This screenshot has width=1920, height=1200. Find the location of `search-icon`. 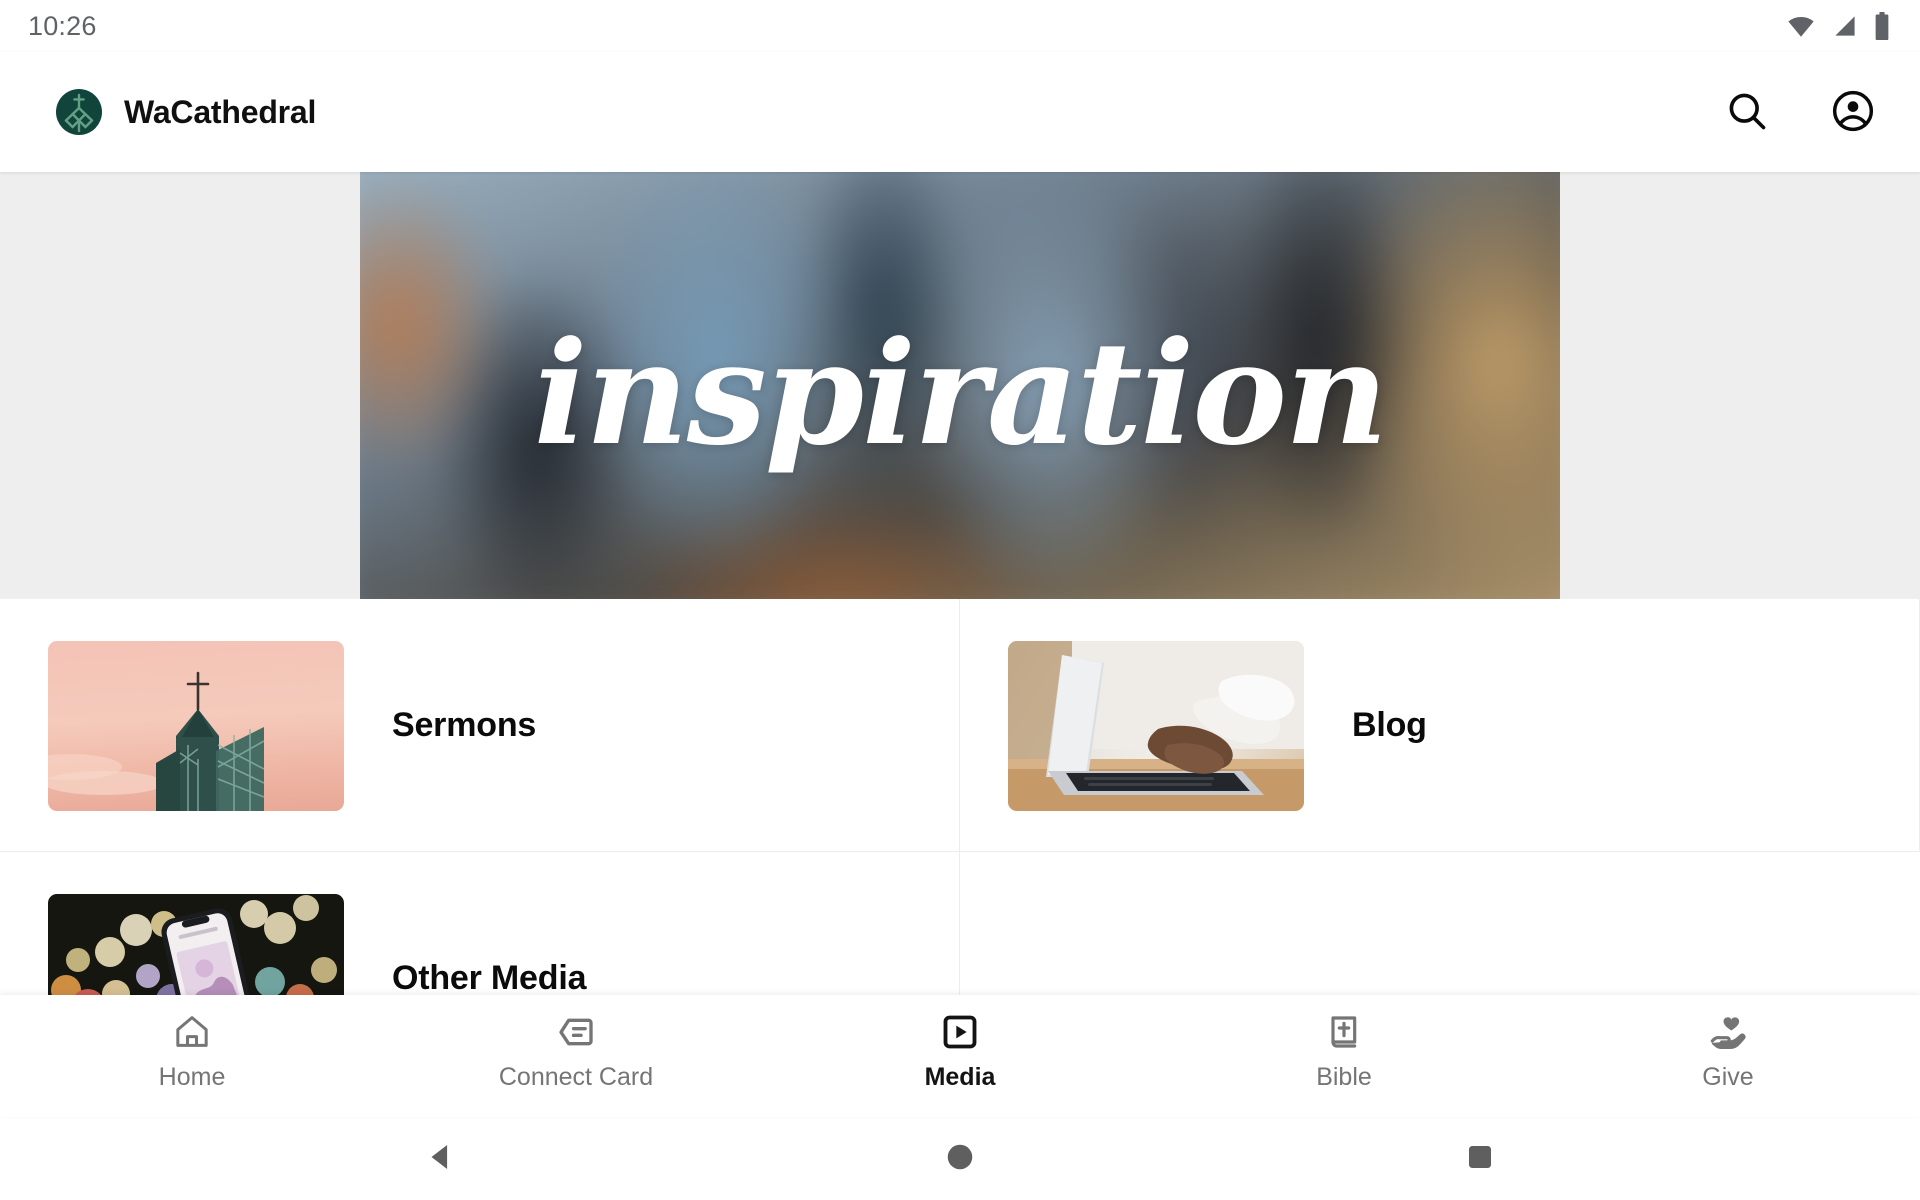

search-icon is located at coordinates (1747, 112).